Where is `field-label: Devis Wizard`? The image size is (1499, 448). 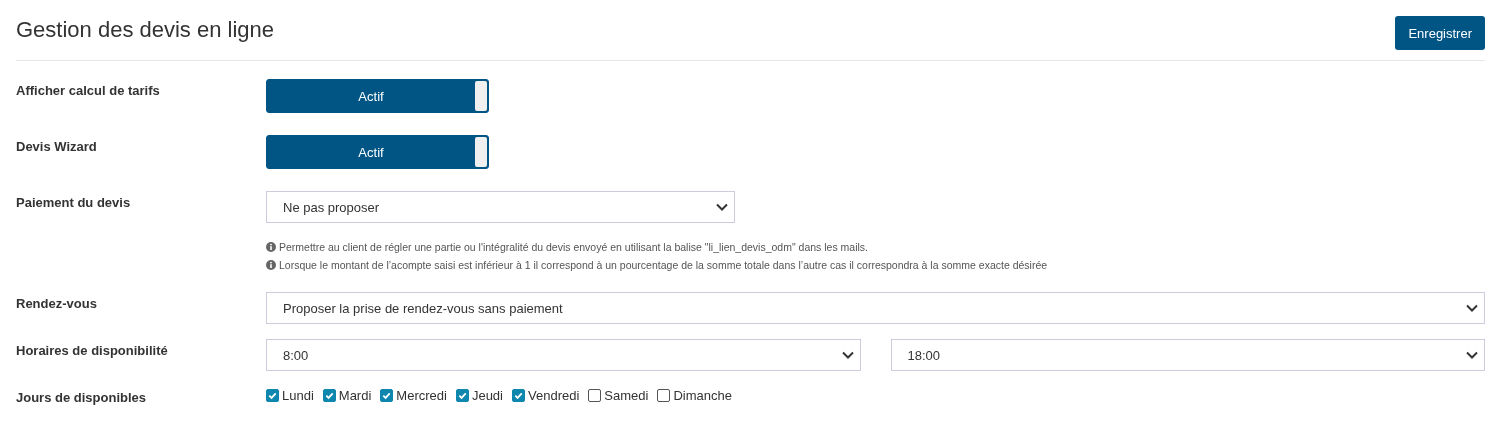
field-label: Devis Wizard is located at coordinates (57, 147).